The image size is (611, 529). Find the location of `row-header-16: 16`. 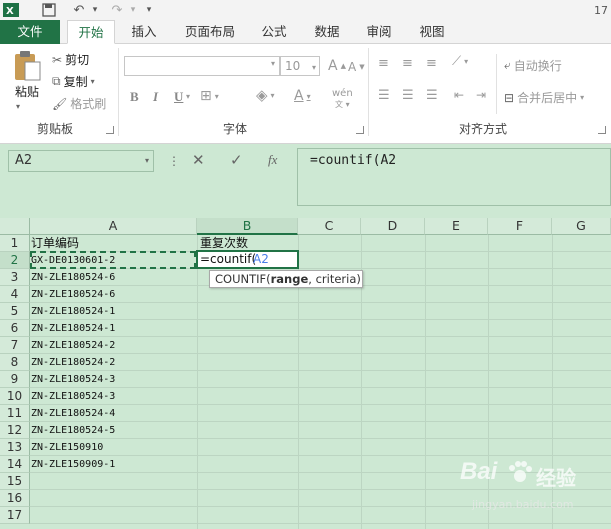

row-header-16: 16 is located at coordinates (15, 498).